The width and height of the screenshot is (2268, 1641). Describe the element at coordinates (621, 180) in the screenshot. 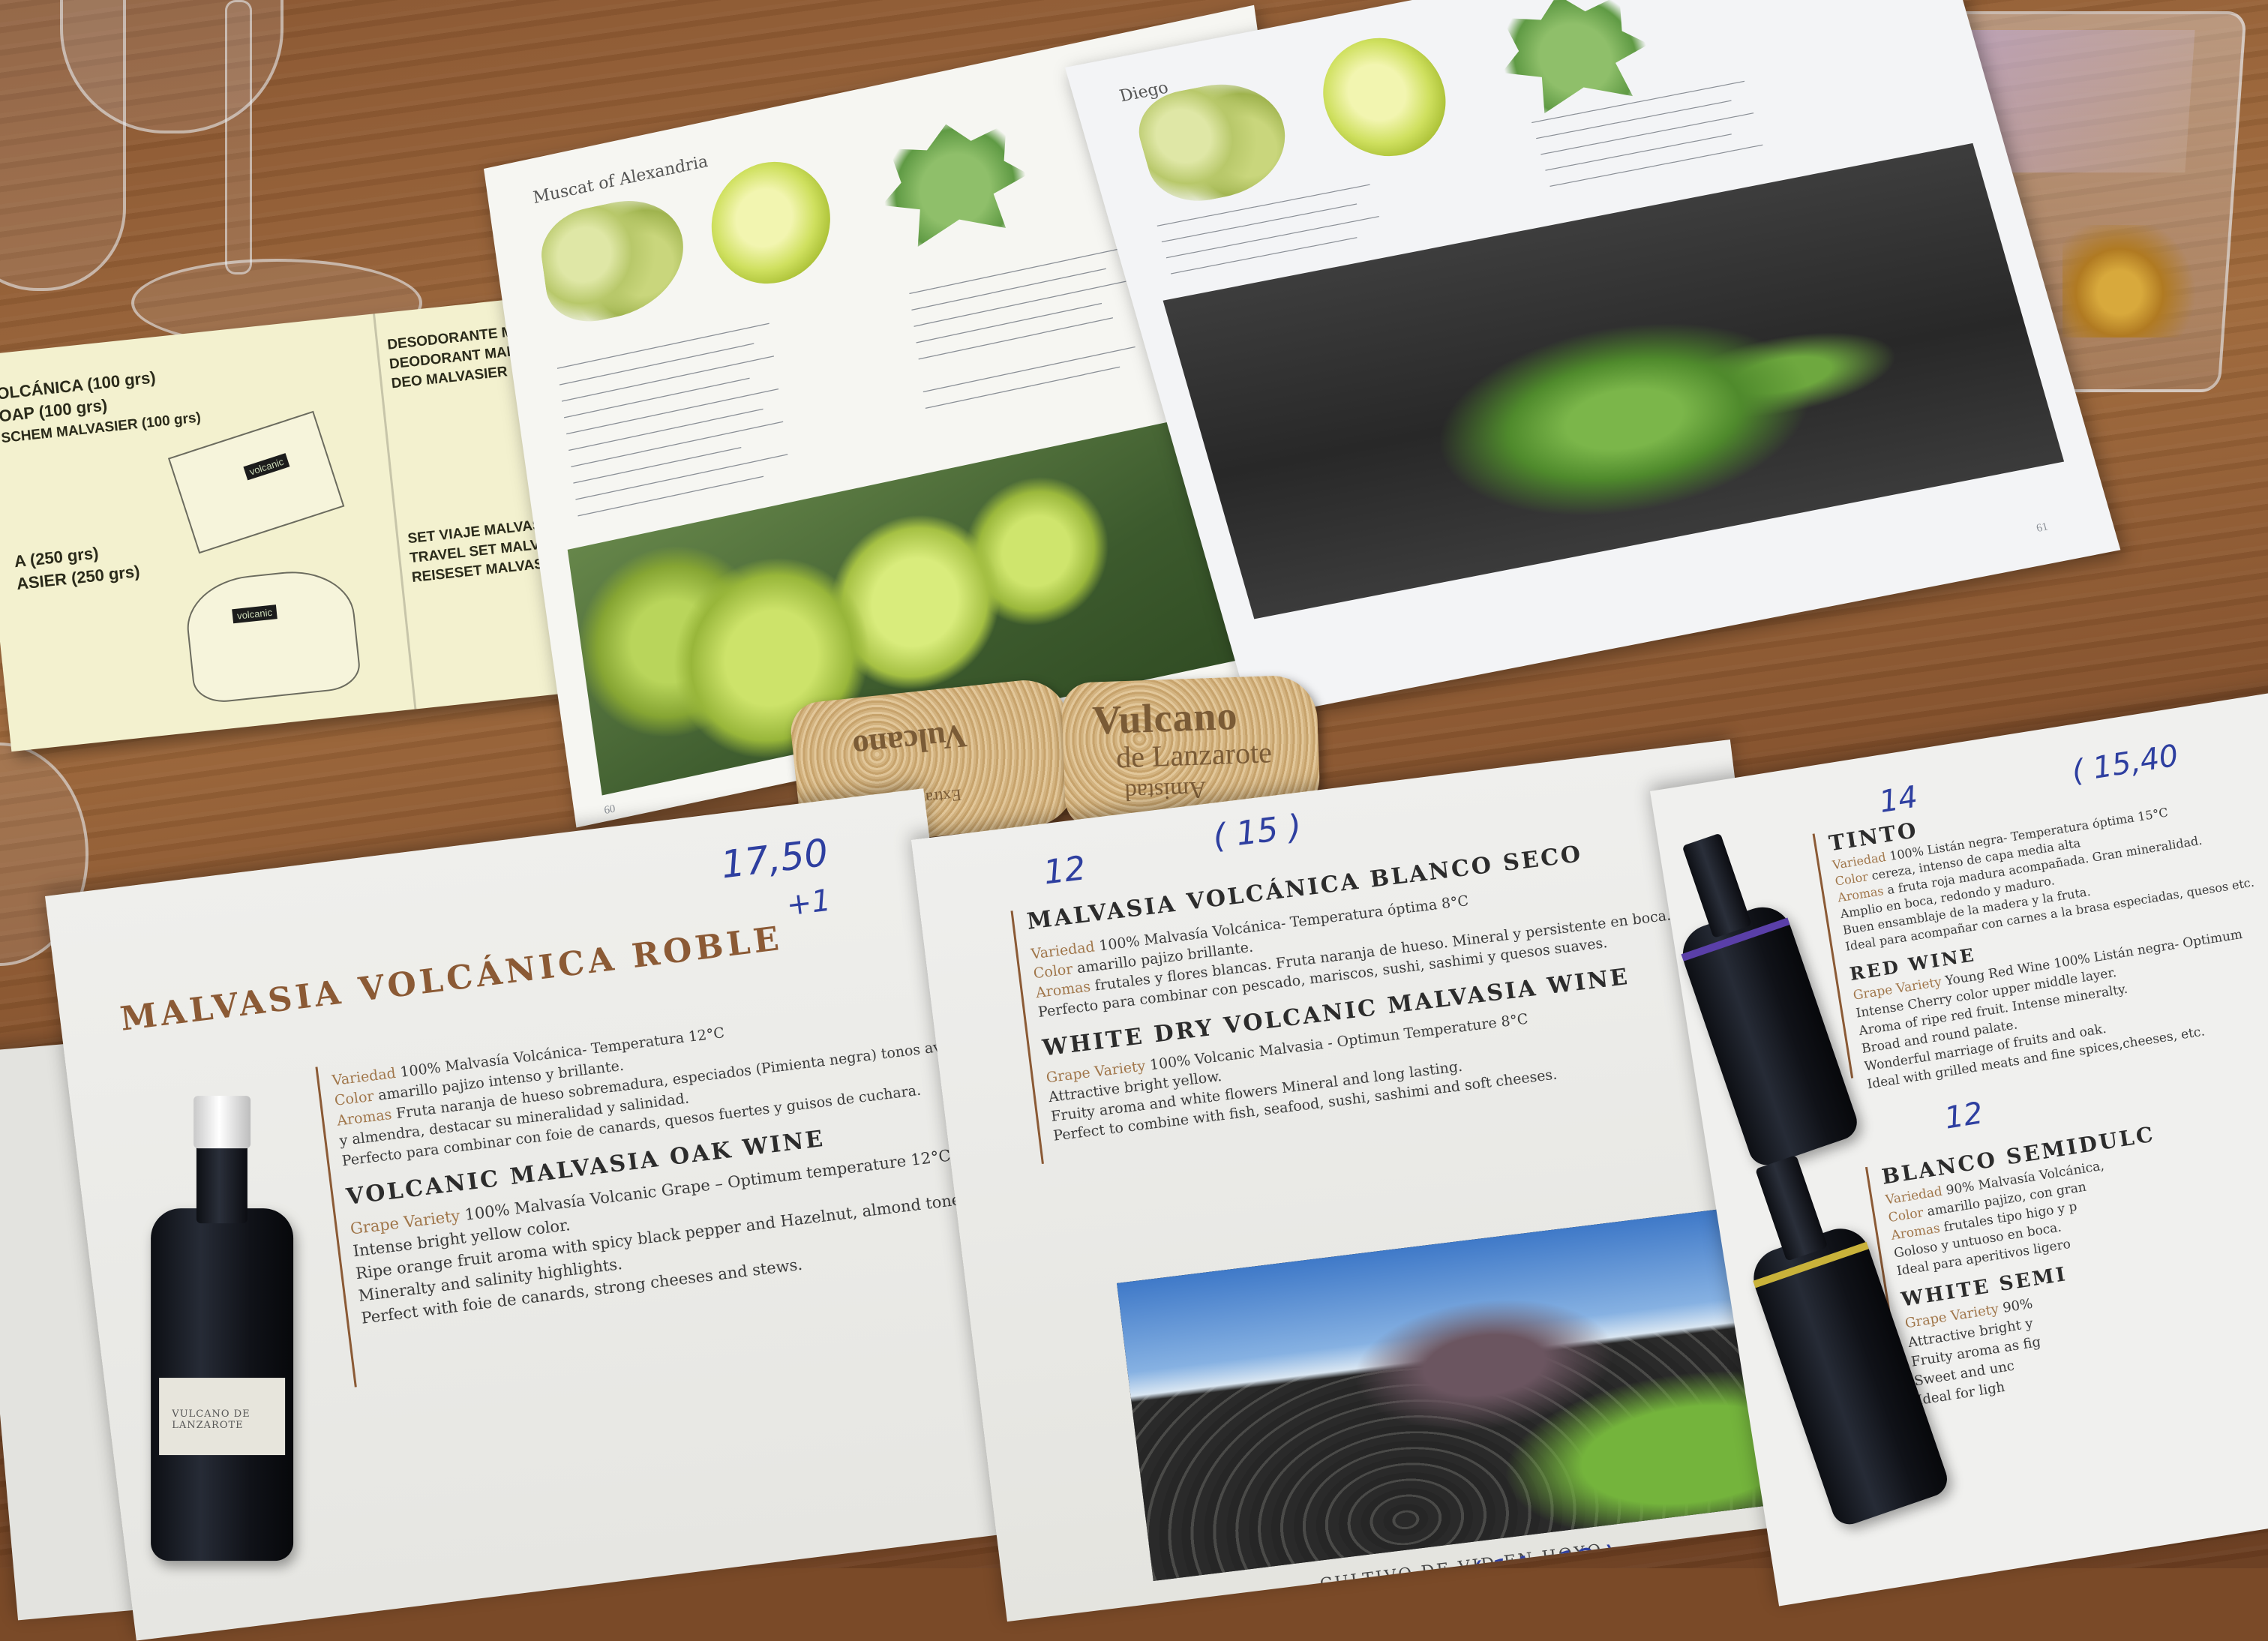

I see `book-page-heading: Muscat of Alexandria` at that location.